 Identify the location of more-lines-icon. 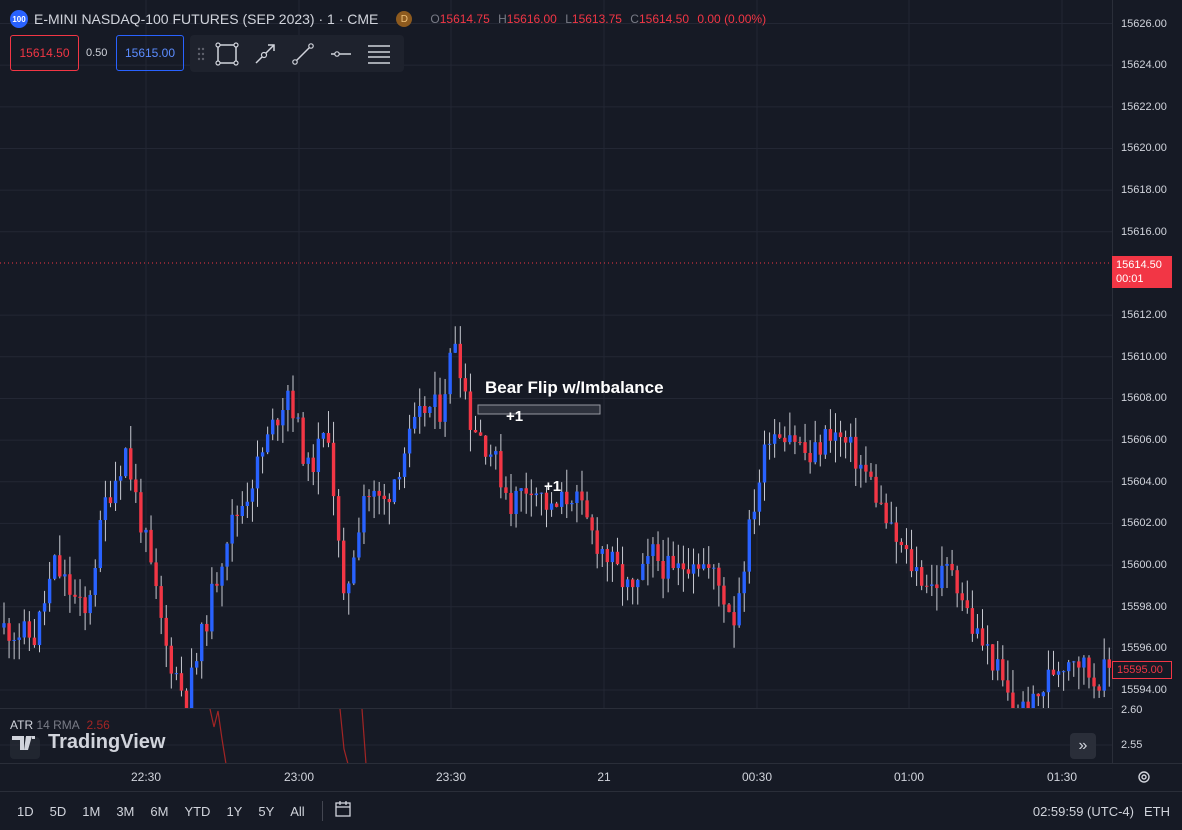
(379, 54).